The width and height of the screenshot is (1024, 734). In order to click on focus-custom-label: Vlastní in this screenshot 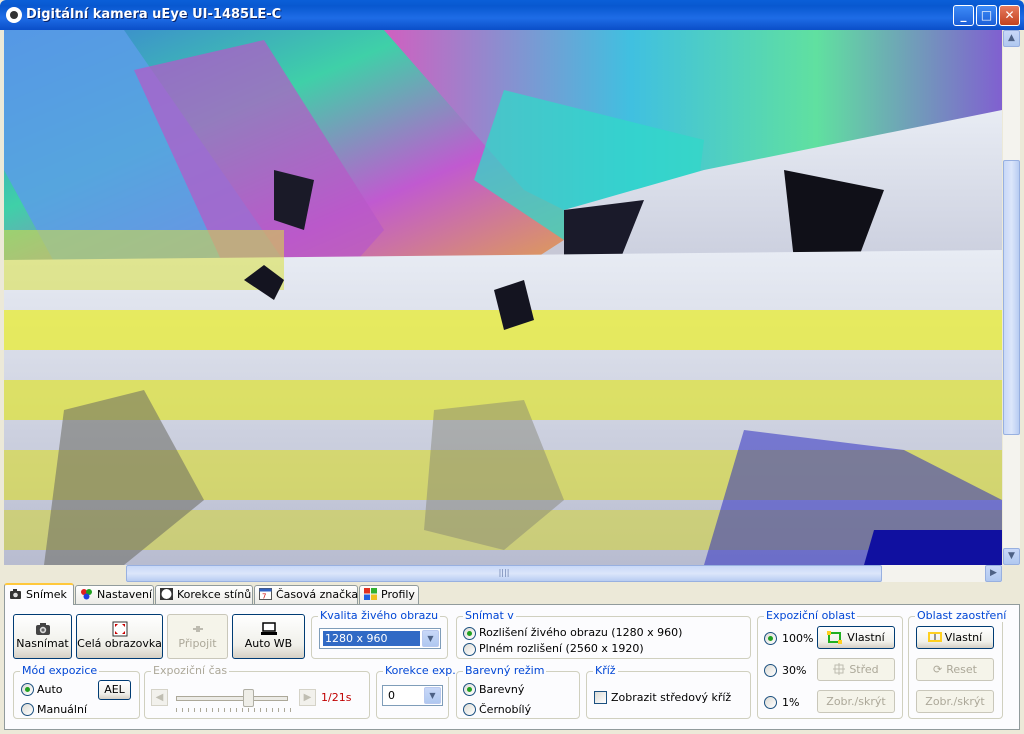, I will do `click(963, 637)`.